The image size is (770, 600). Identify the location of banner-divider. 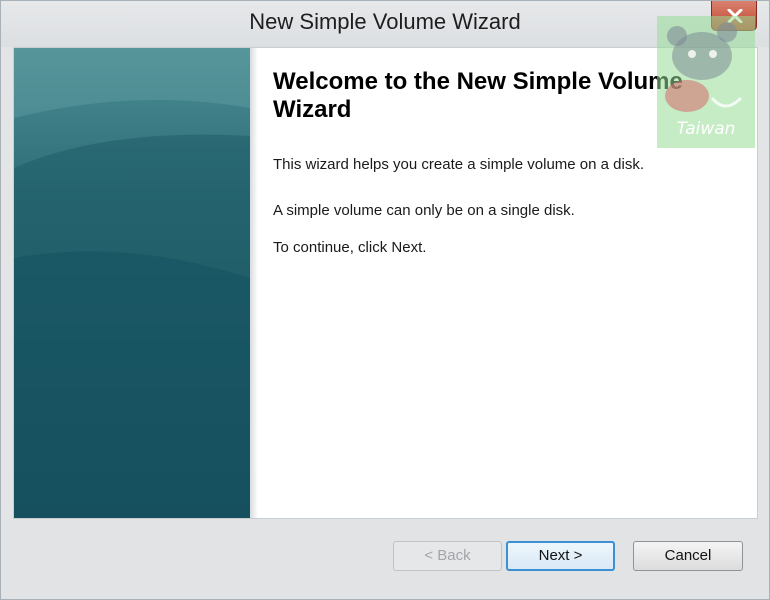
(254, 283).